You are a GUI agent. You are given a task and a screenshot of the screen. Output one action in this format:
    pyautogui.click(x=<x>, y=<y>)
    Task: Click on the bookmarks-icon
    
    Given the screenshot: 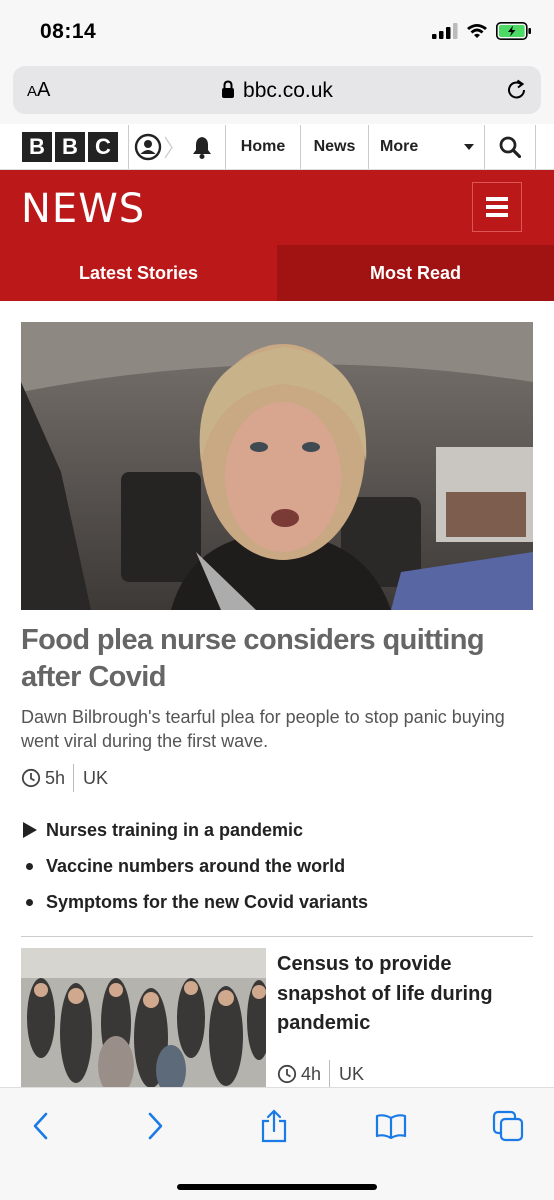 What is the action you would take?
    pyautogui.click(x=391, y=1126)
    